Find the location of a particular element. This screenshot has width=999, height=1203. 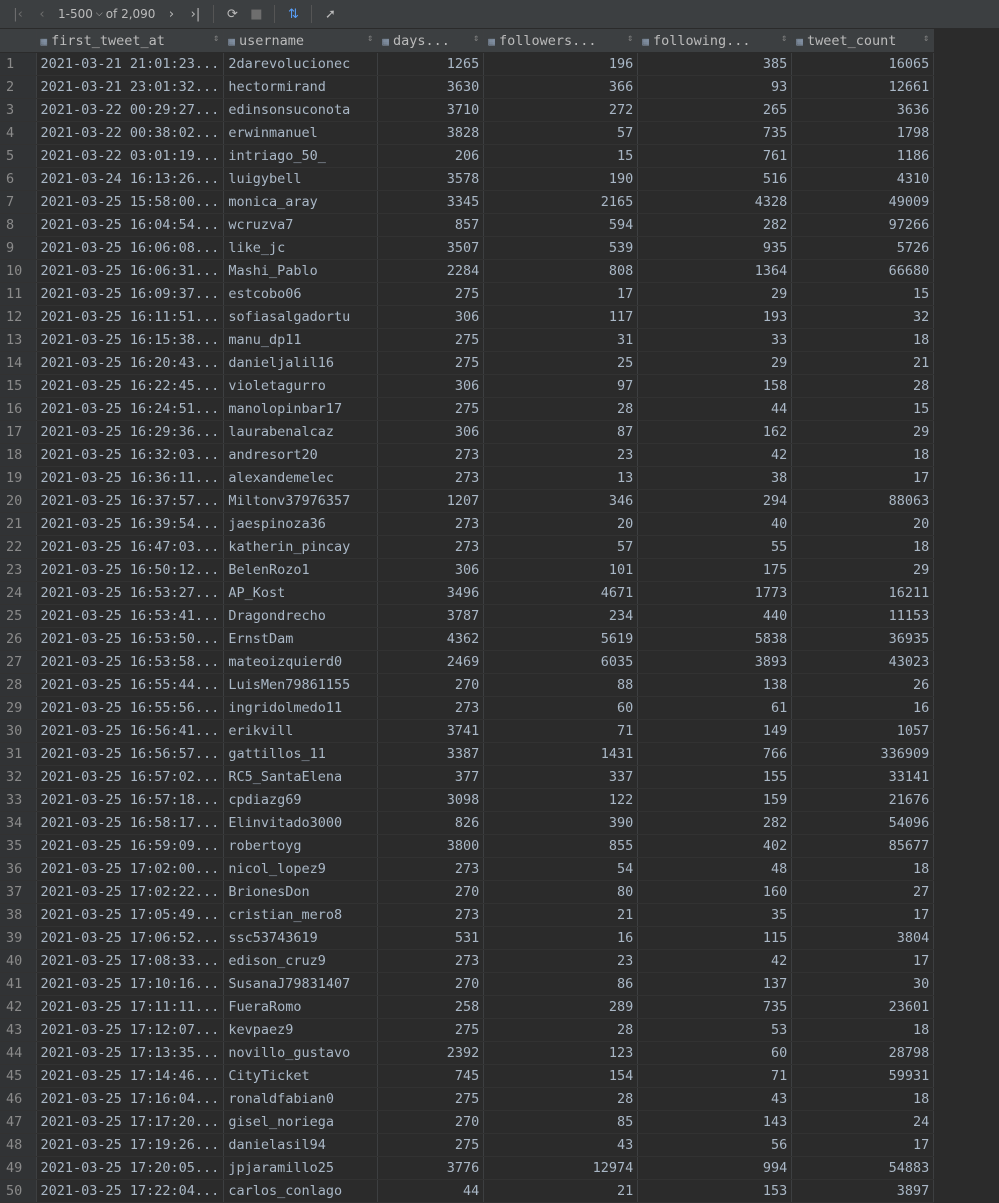

table-cell: 3345 is located at coordinates (431, 202).